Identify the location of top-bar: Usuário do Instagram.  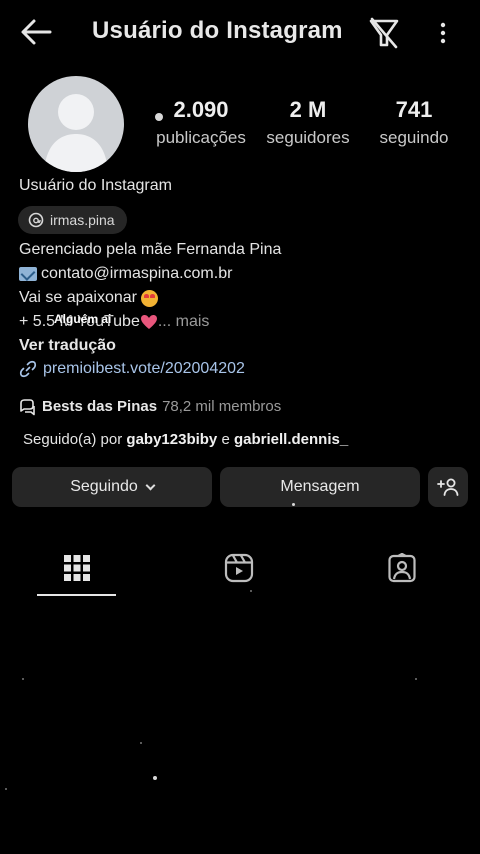
(240, 32).